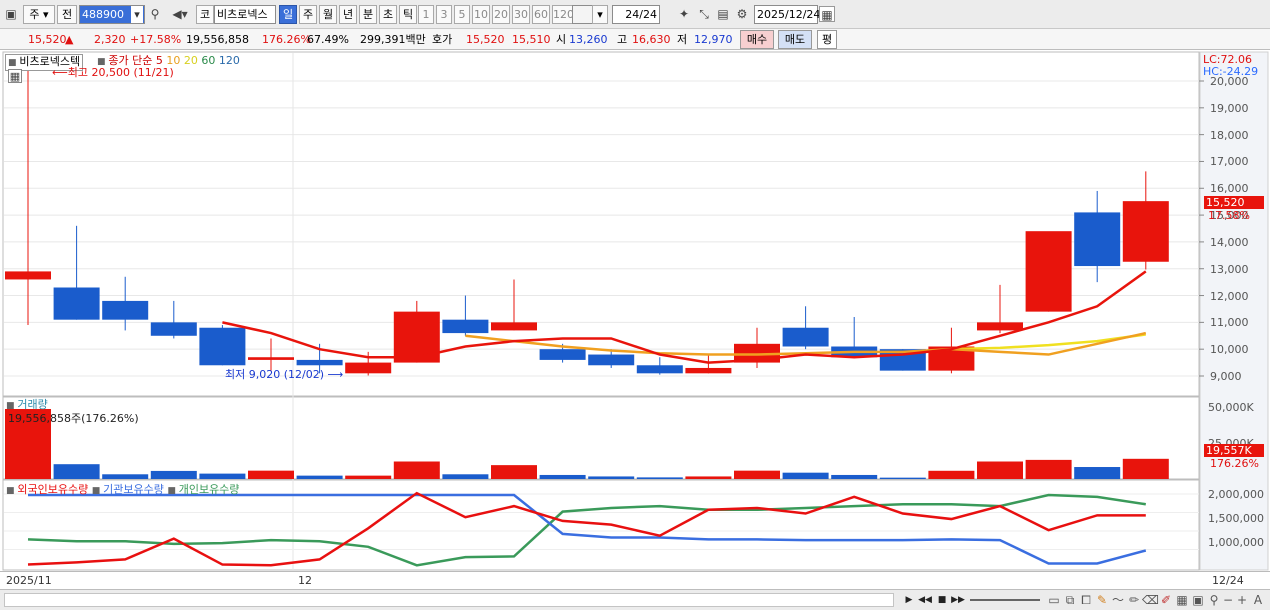 The height and width of the screenshot is (610, 1270). What do you see at coordinates (180, 14) in the screenshot?
I see `speaker-icon: ◀▾` at bounding box center [180, 14].